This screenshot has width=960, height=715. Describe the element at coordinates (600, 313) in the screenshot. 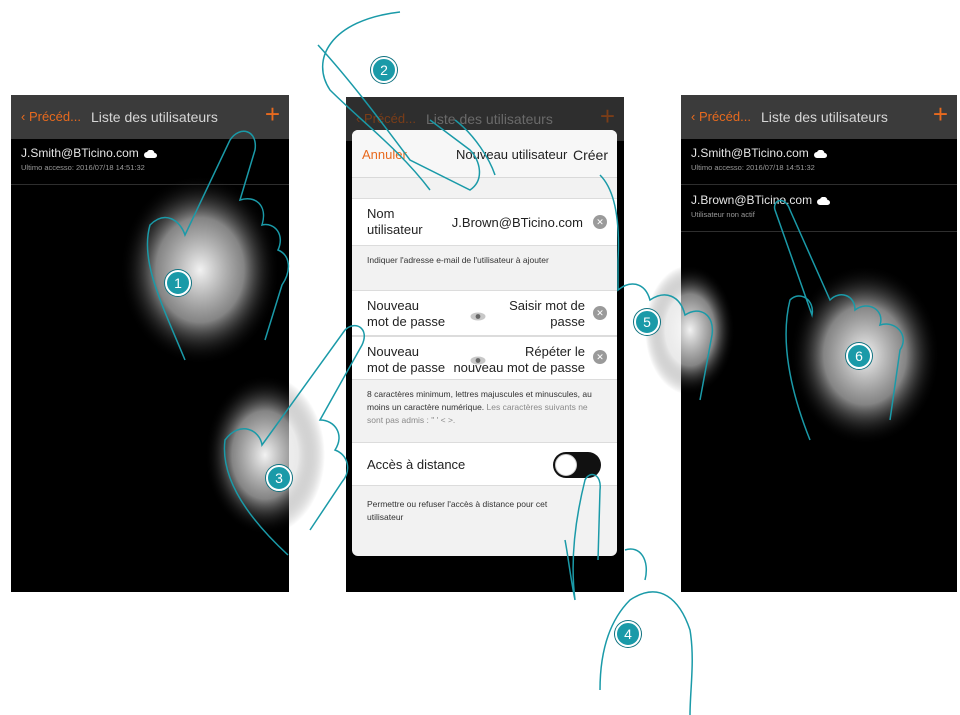

I see `clear-password-icon: ✕` at that location.